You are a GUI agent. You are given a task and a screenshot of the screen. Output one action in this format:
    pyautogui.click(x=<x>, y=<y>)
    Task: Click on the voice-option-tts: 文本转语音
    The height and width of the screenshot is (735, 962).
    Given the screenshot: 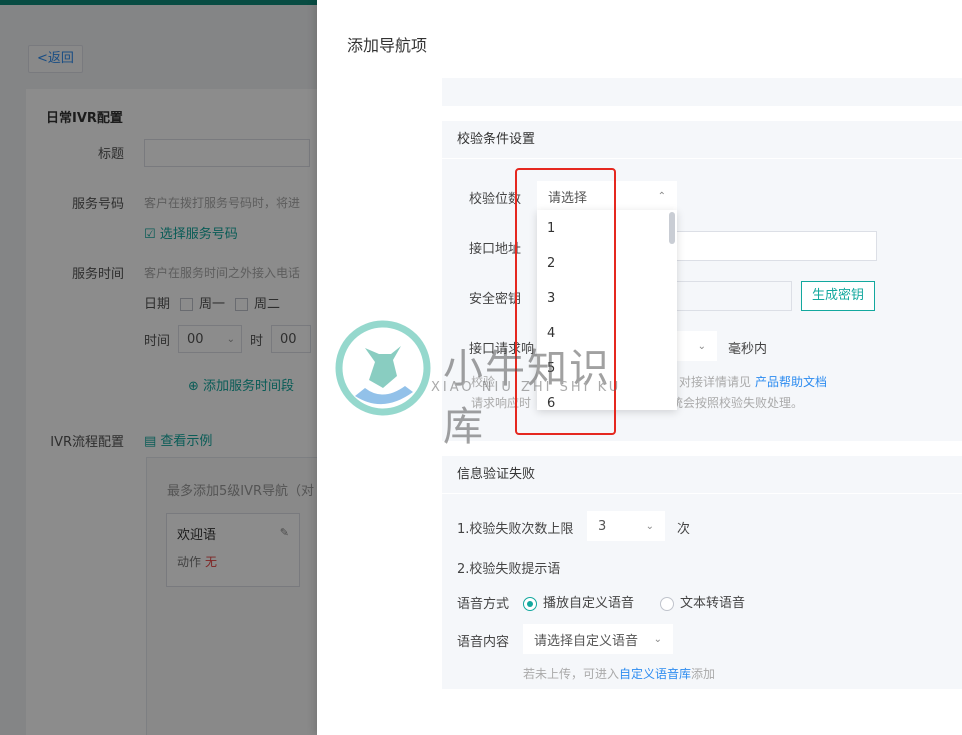 What is the action you would take?
    pyautogui.click(x=702, y=601)
    